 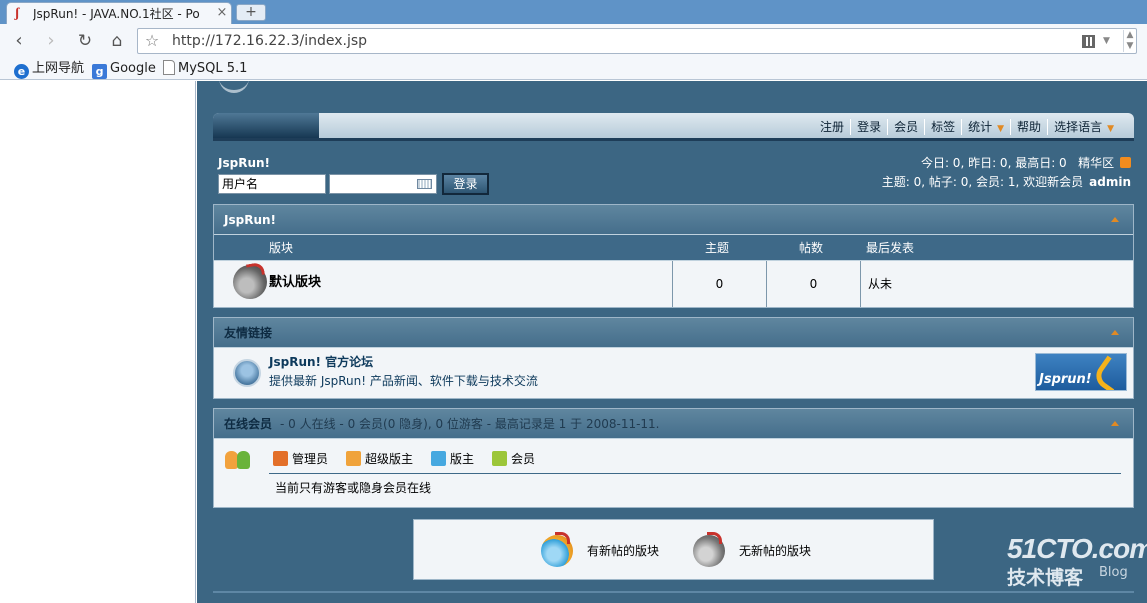 I want to click on forward-arrow-icon: ›, so click(x=51, y=41).